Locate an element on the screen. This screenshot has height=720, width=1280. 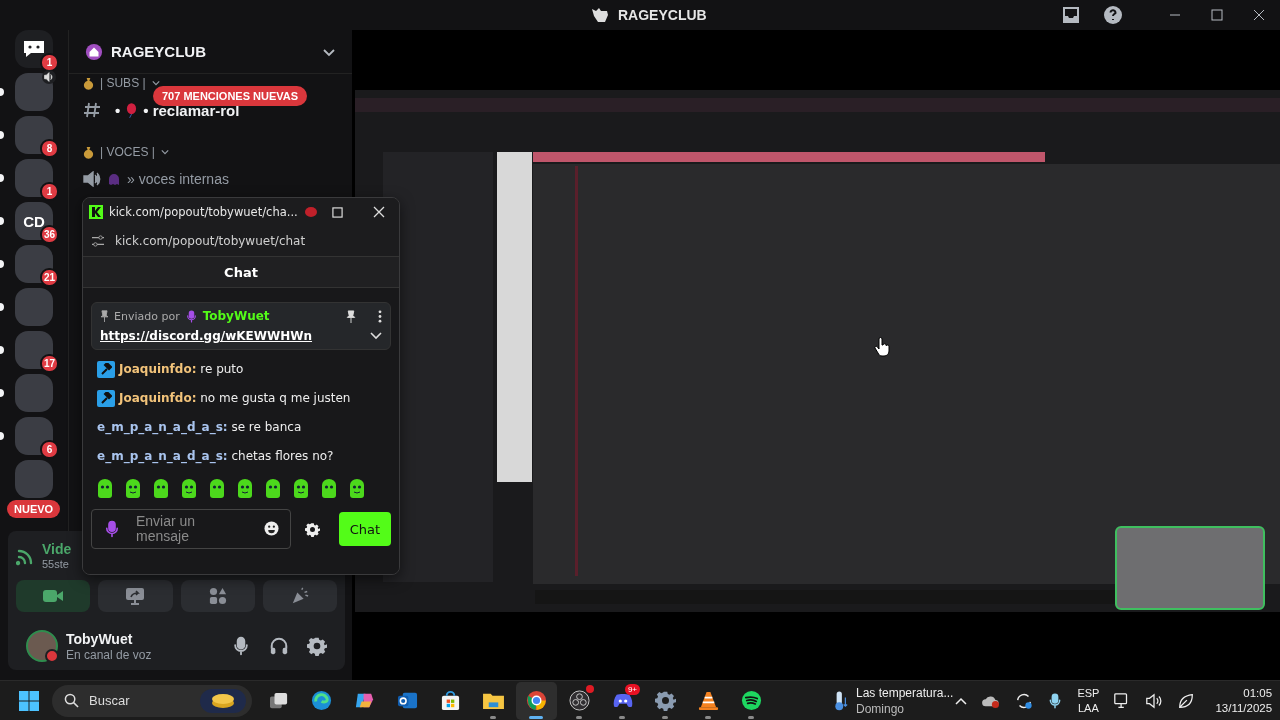
inbox-icon is located at coordinates (1071, 15).